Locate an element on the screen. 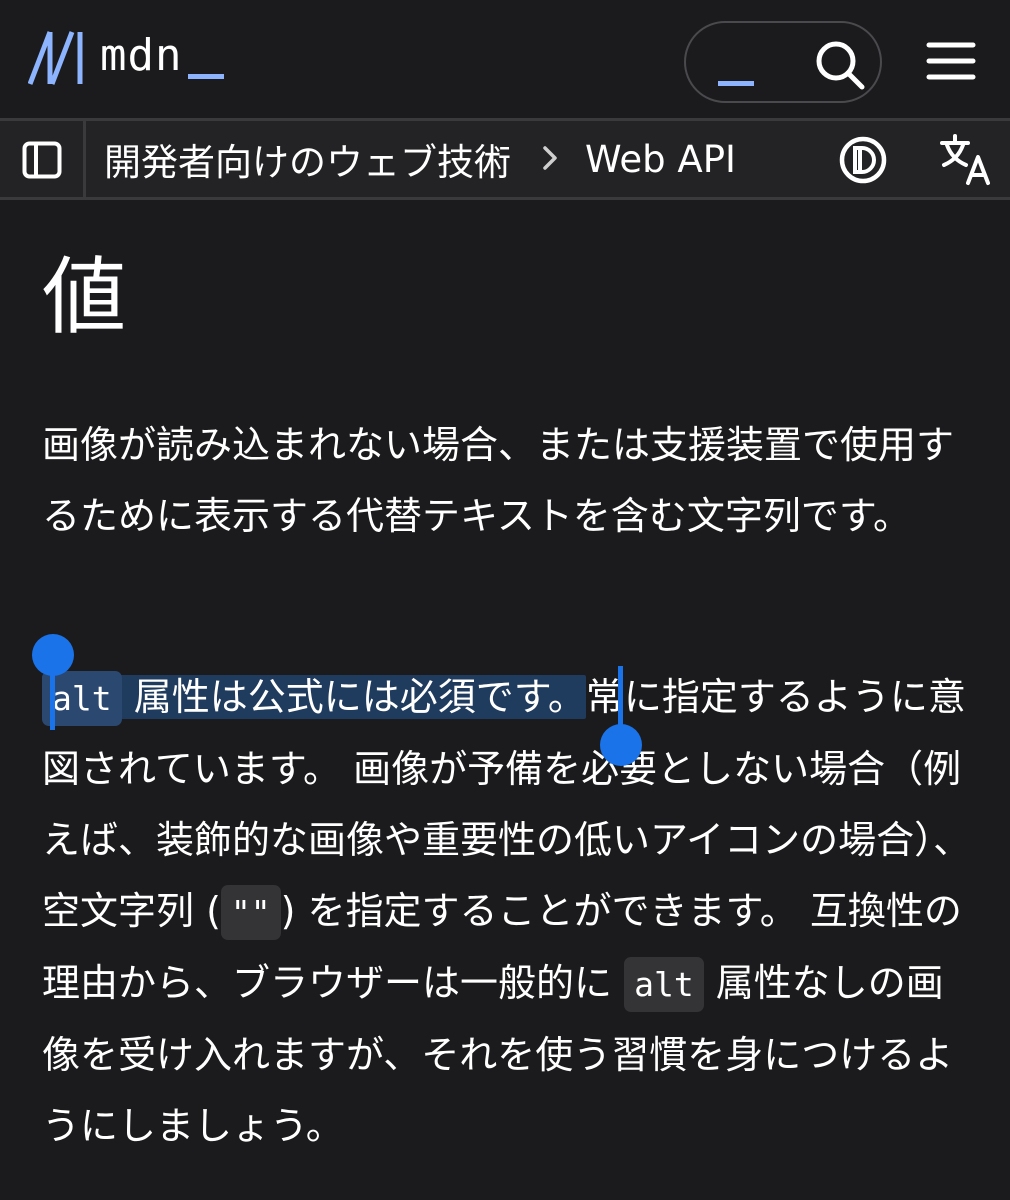 The image size is (1010, 1200). hamburger-menu-icon is located at coordinates (951, 61).